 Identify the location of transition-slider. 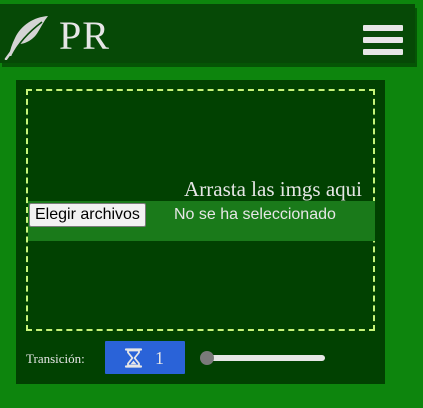
(262, 358).